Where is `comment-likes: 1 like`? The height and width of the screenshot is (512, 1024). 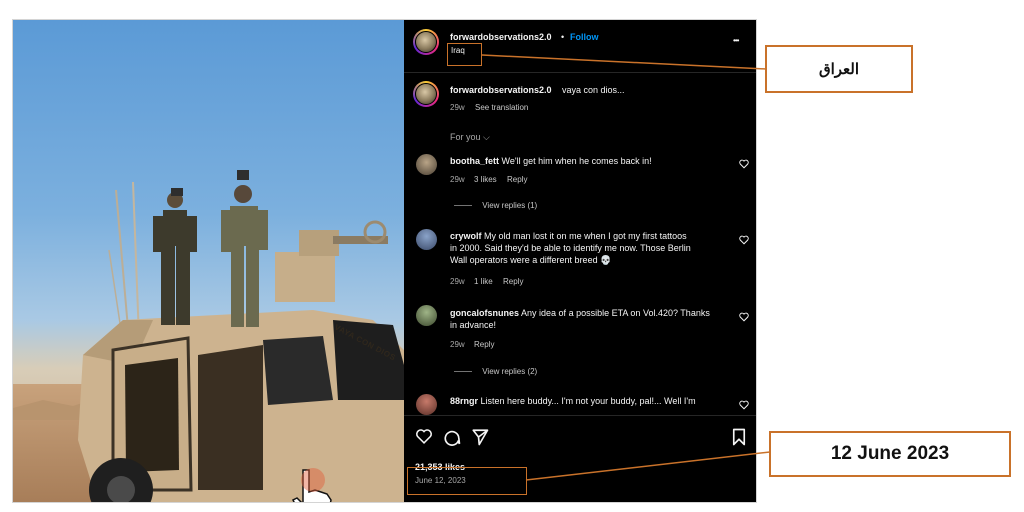 comment-likes: 1 like is located at coordinates (483, 281).